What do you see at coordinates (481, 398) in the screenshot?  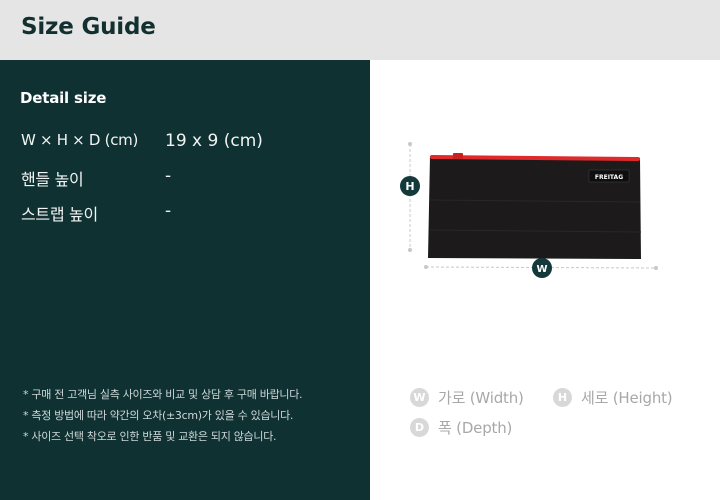 I see `legend-text: 가로 (Width)` at bounding box center [481, 398].